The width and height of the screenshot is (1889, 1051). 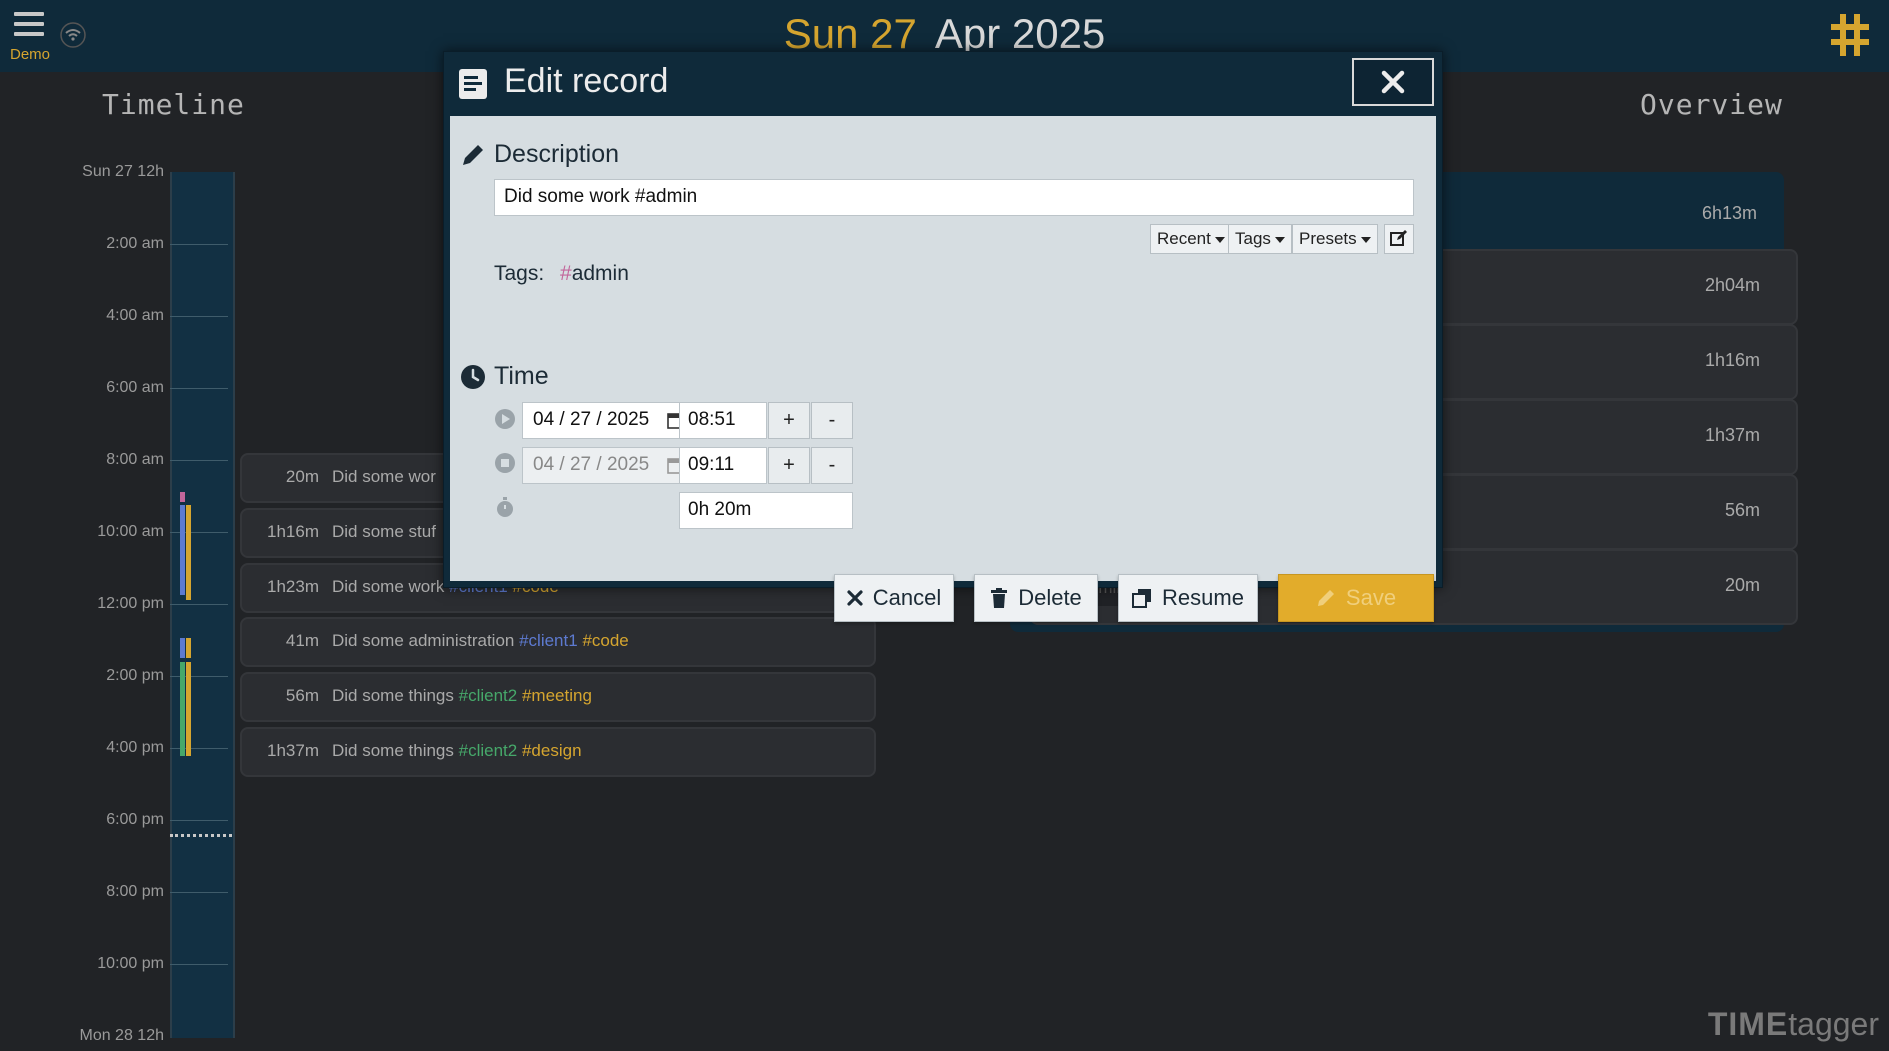 I want to click on timeline-label: 4:00 pm, so click(x=135, y=747).